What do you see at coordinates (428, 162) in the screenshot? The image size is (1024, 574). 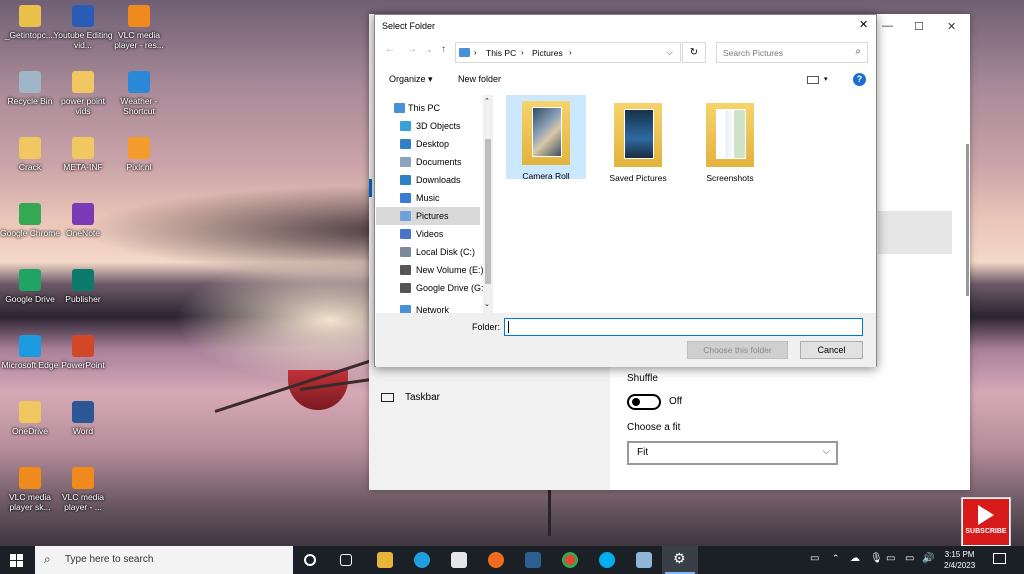 I see `nav-item: Documents` at bounding box center [428, 162].